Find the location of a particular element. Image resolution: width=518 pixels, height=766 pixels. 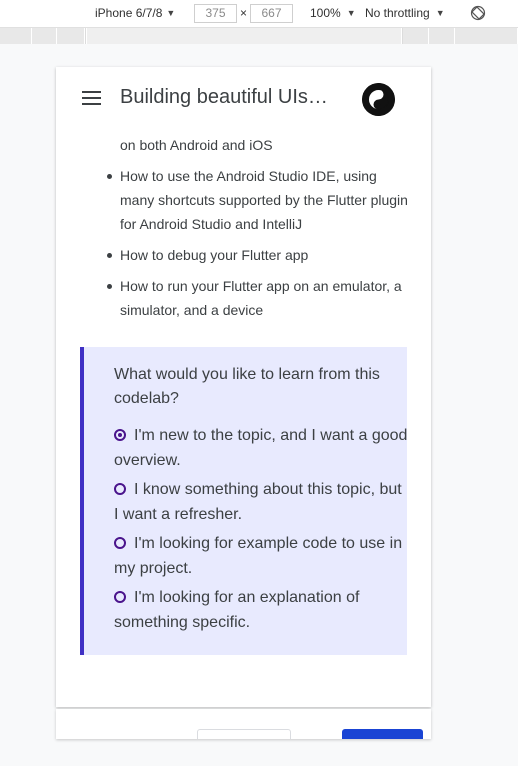

zoom-selector: 100% ▼ is located at coordinates (333, 13).